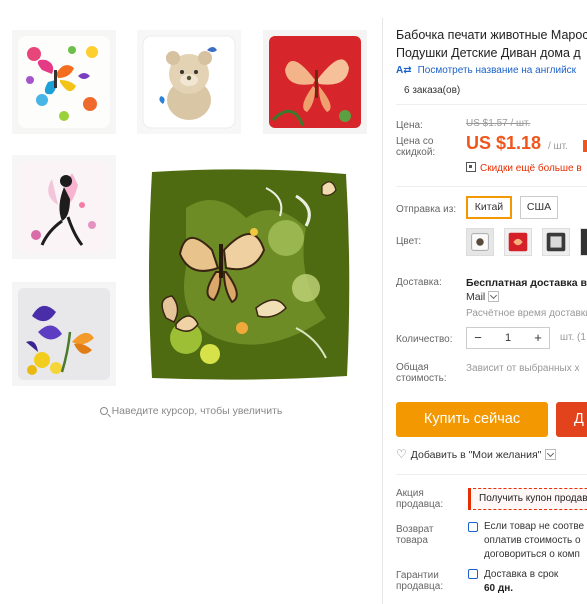 This screenshot has width=587, height=604. I want to click on price-unit: / шт., so click(558, 146).